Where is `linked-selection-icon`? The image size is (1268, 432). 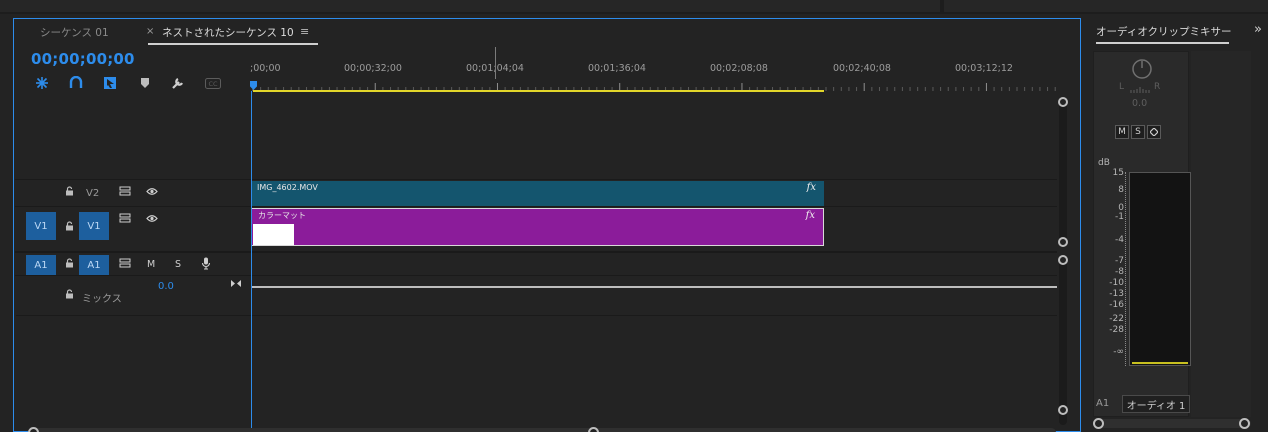
linked-selection-icon is located at coordinates (76, 83).